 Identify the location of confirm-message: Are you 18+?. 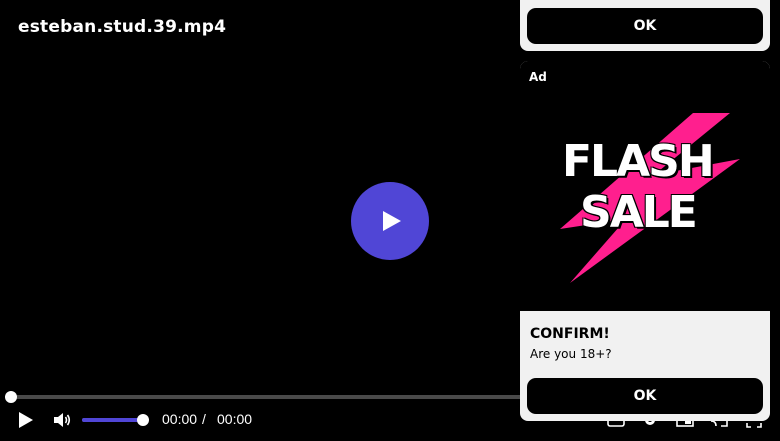
(571, 354).